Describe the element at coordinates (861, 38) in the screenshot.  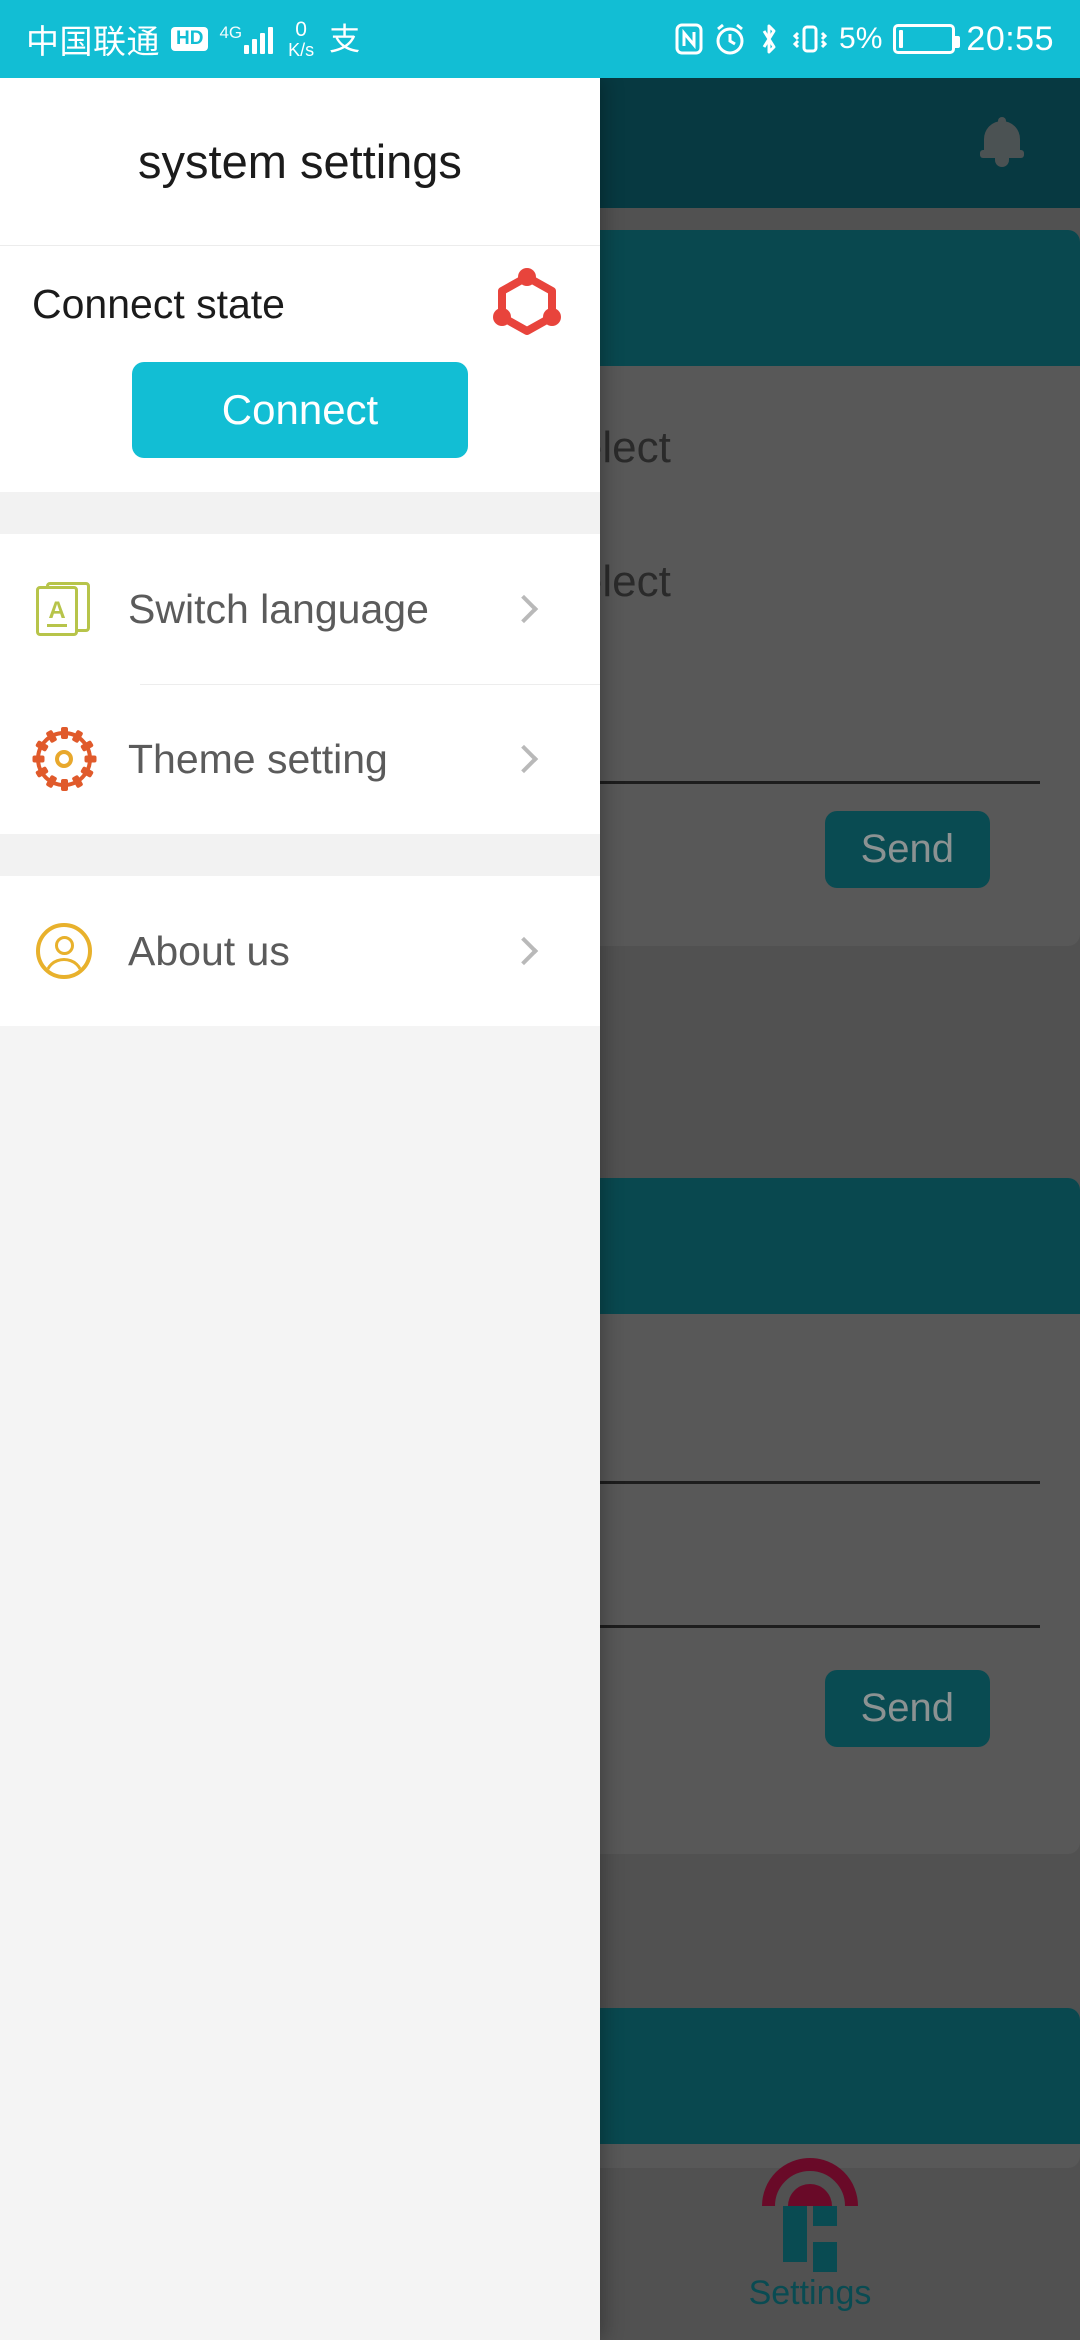
I see `battery-percent: 5%` at that location.